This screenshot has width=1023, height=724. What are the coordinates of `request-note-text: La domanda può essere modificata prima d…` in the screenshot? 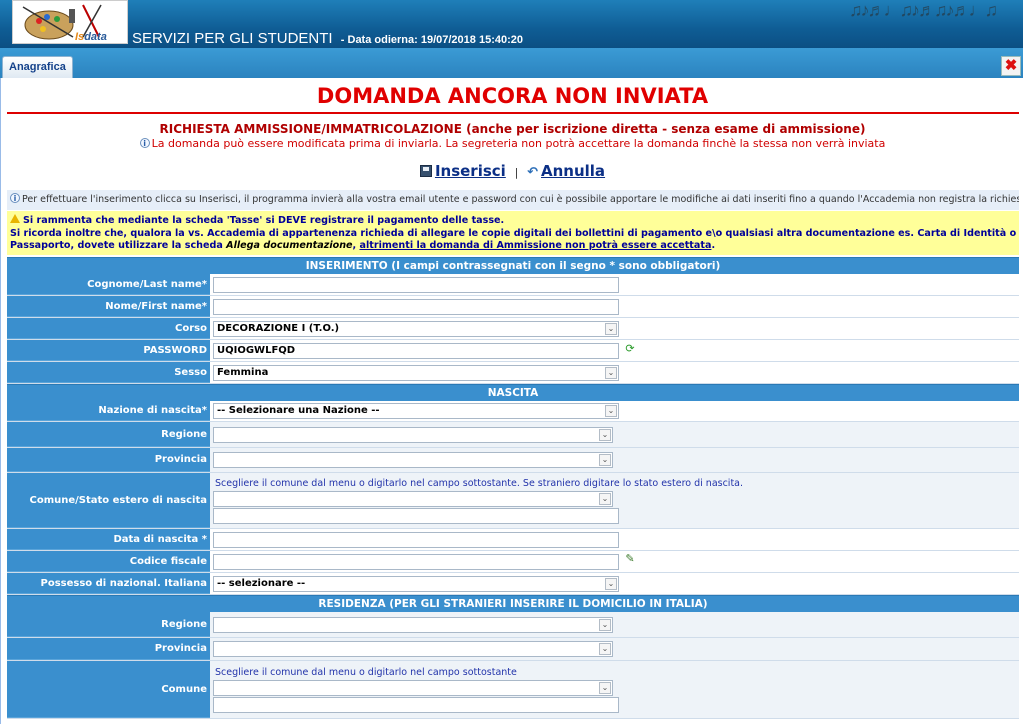 It's located at (518, 143).